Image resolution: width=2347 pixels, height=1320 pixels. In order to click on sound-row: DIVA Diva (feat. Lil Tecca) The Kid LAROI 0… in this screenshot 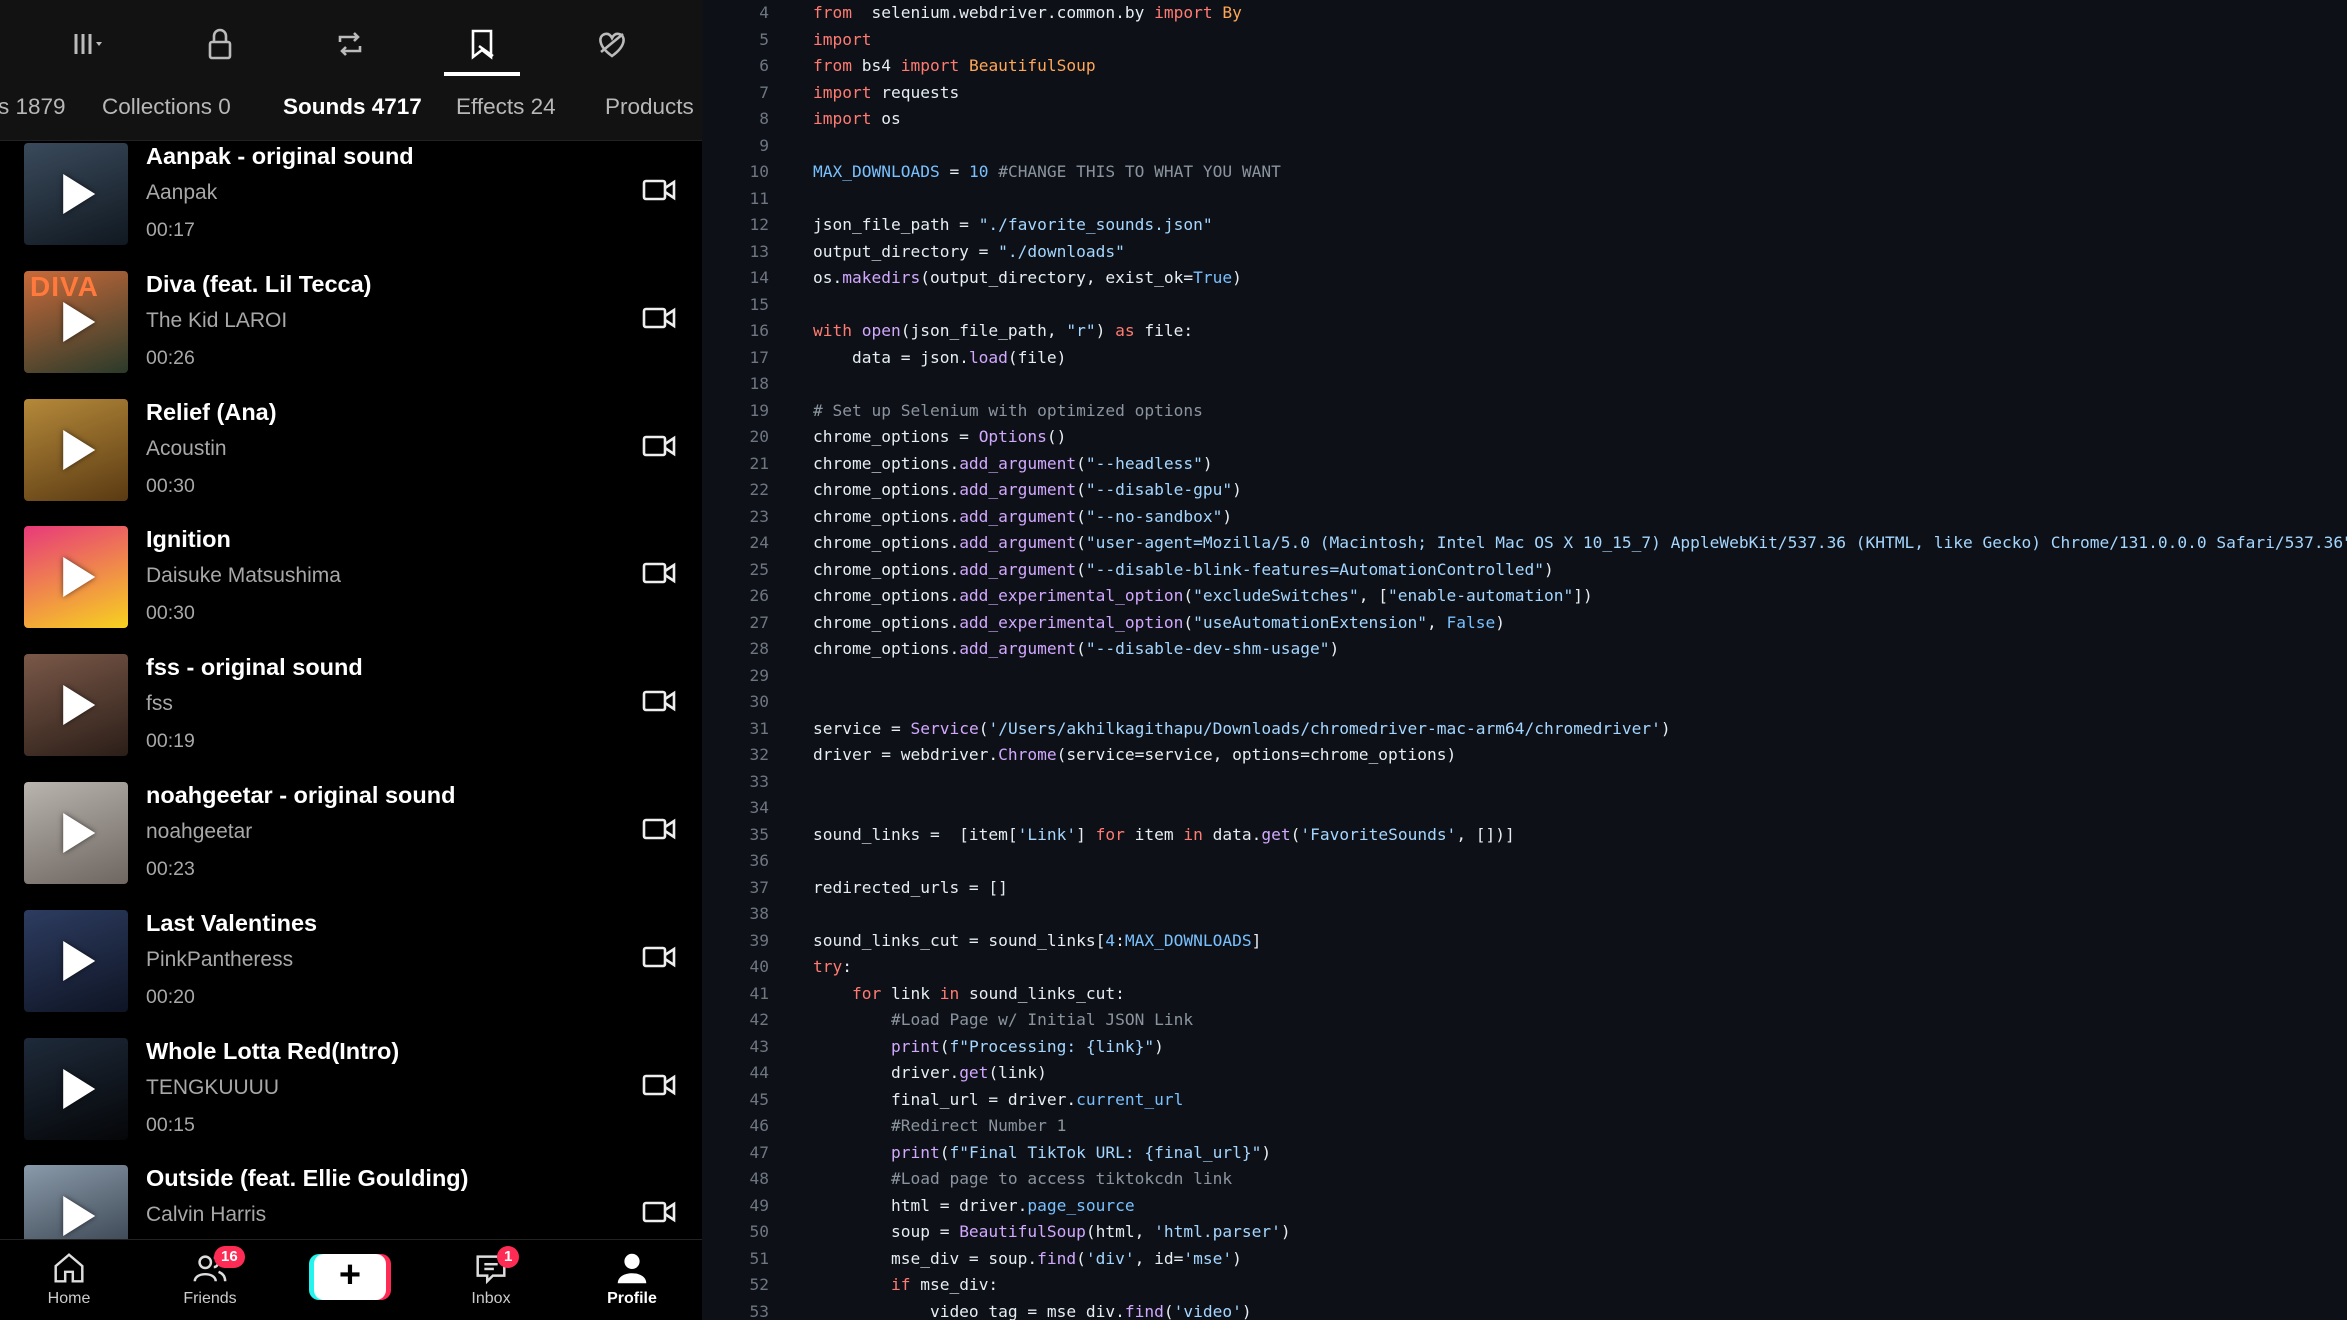, I will do `click(351, 333)`.